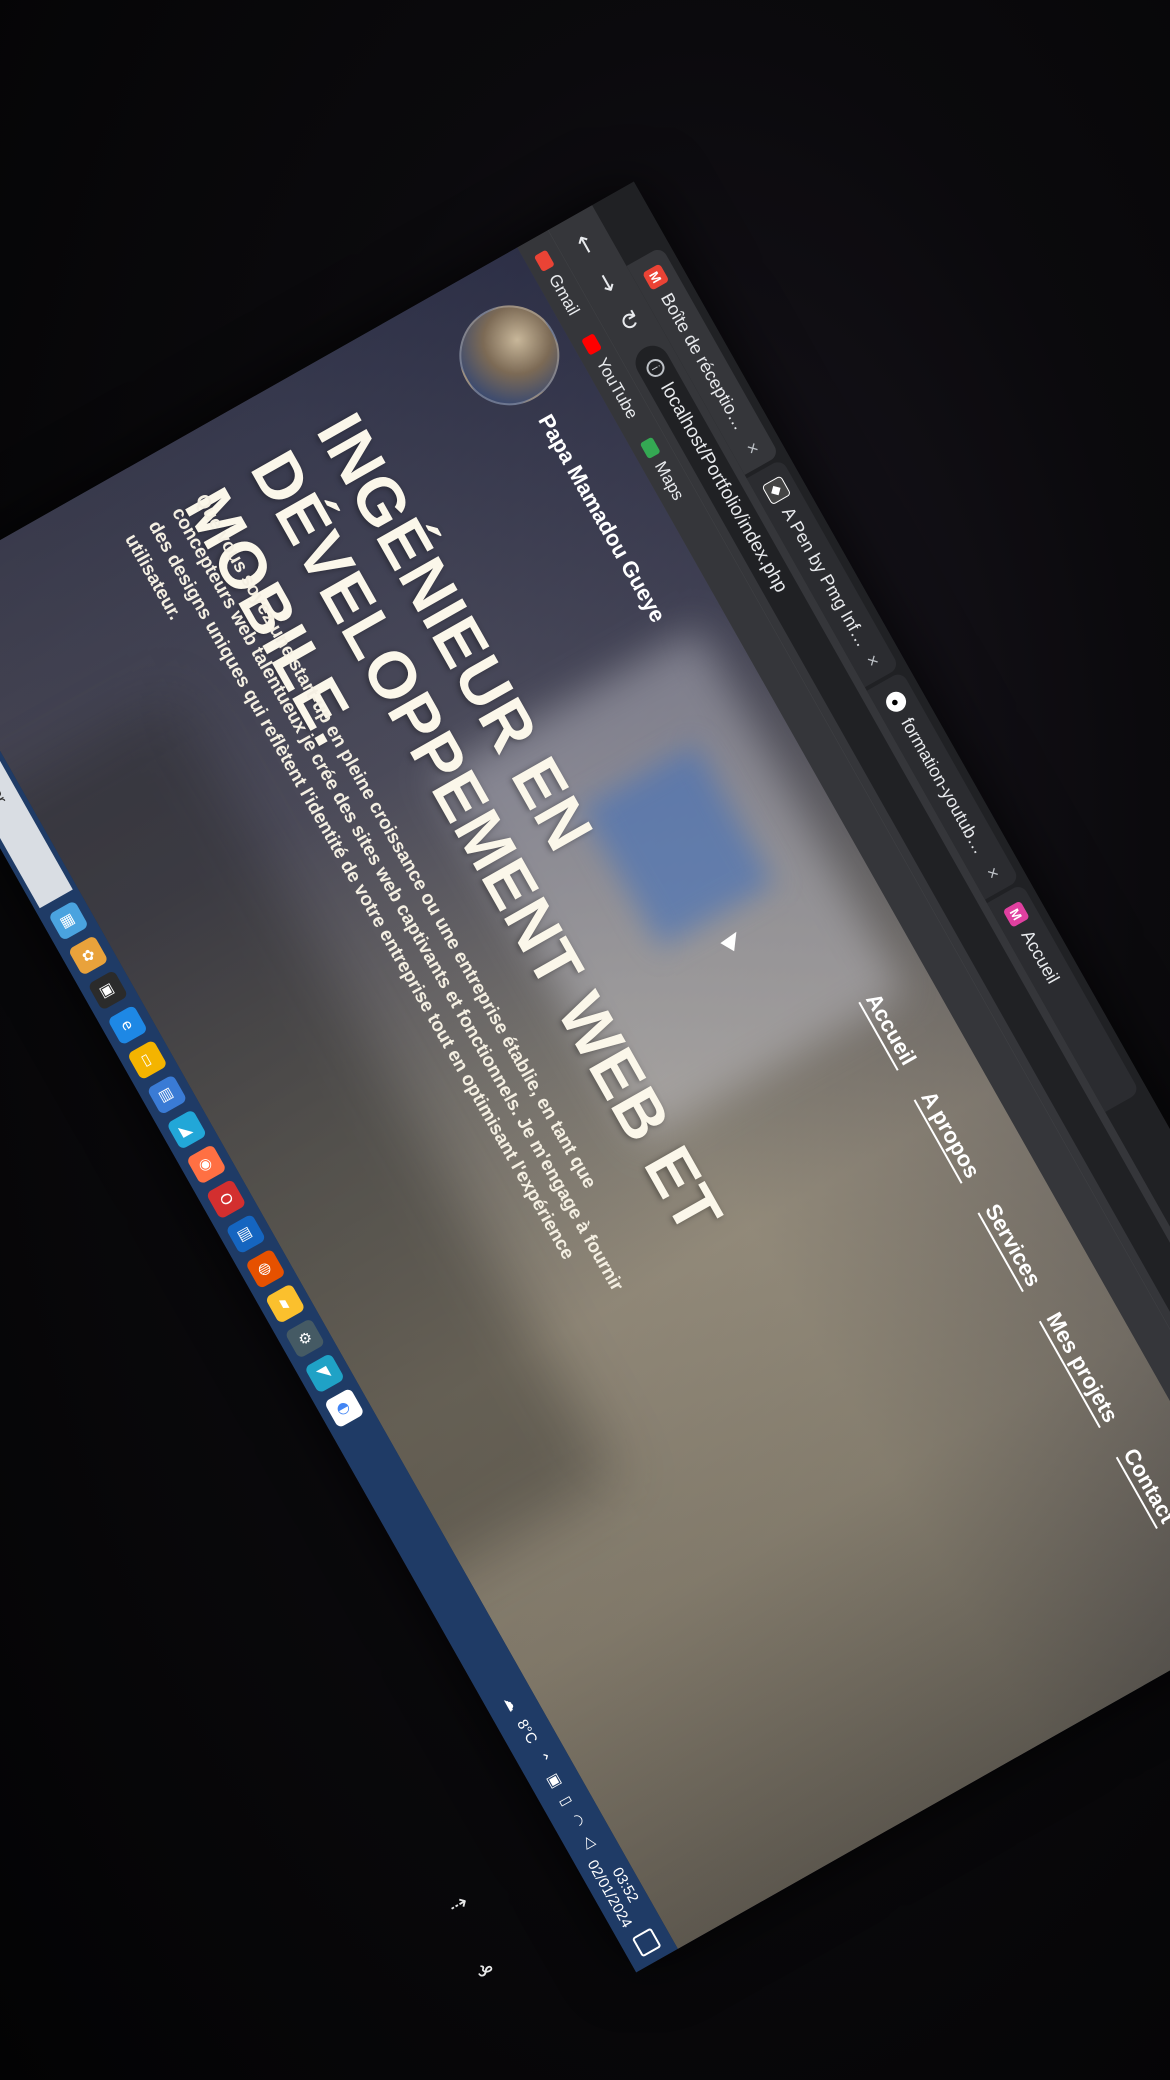 Image resolution: width=1170 pixels, height=2080 pixels. Describe the element at coordinates (305, 1338) in the screenshot. I see `settings-gear-icon: ⚙` at that location.